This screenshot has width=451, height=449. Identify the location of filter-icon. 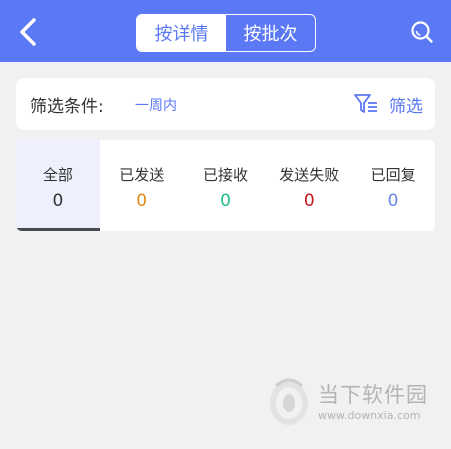
(365, 103).